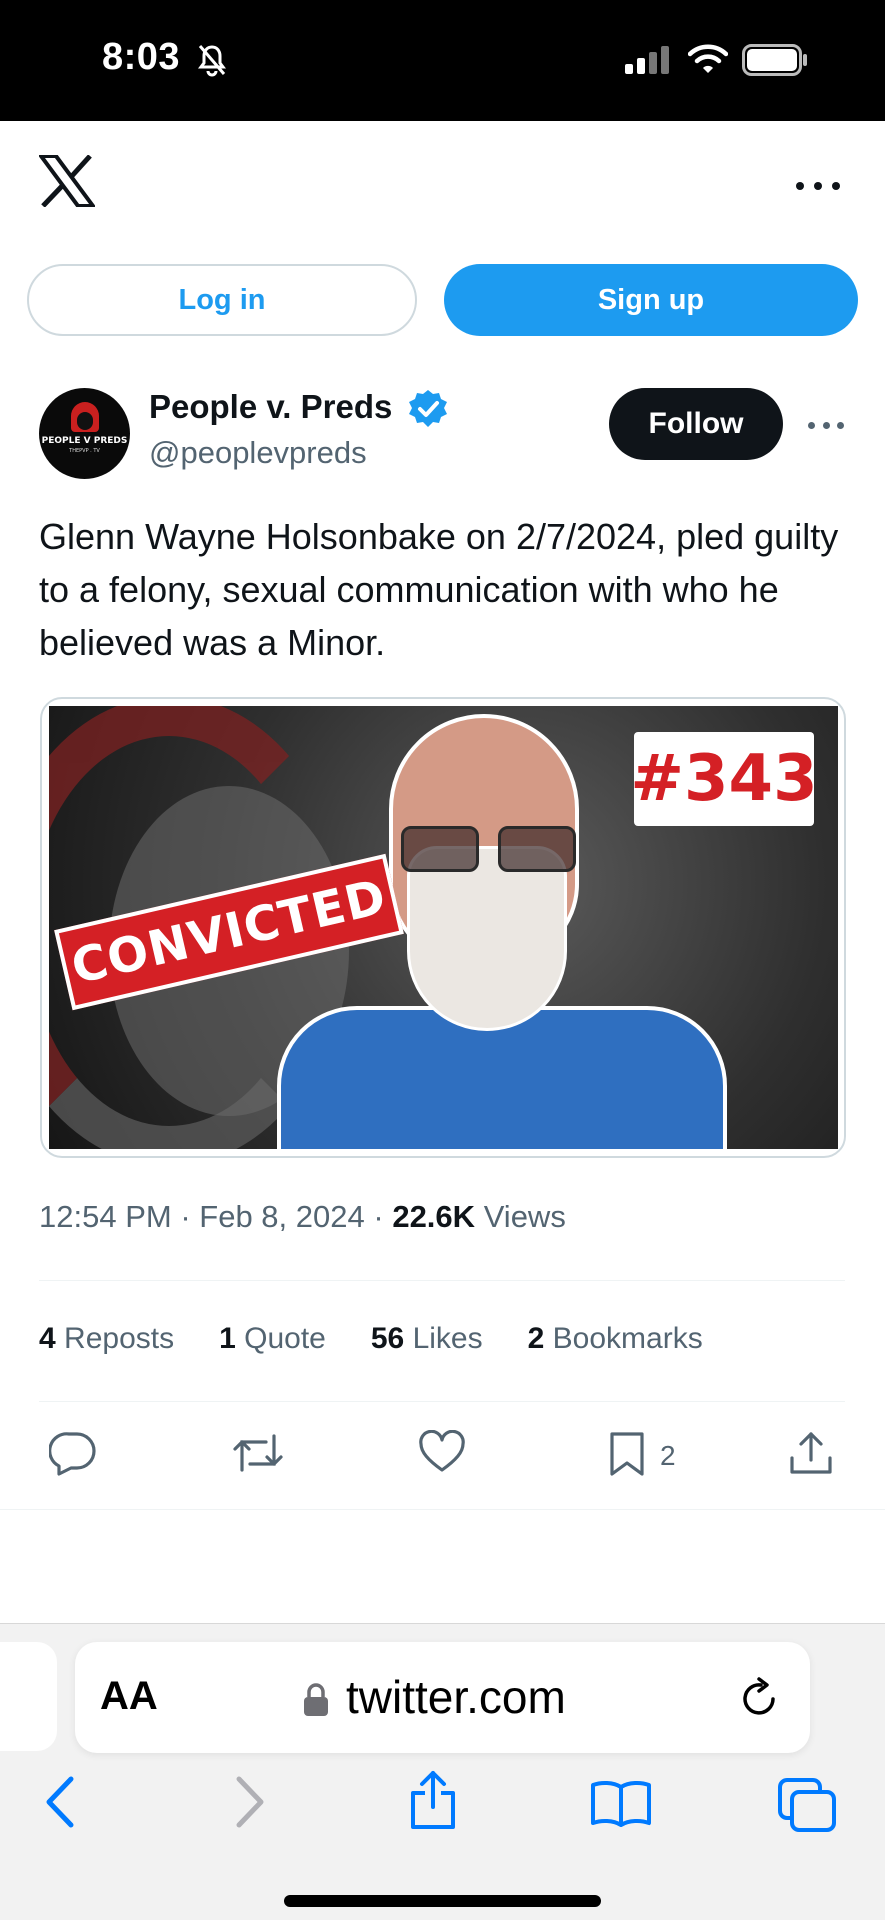 The height and width of the screenshot is (1920, 885). Describe the element at coordinates (434, 1216) in the screenshot. I see `views-count: 22.6K` at that location.